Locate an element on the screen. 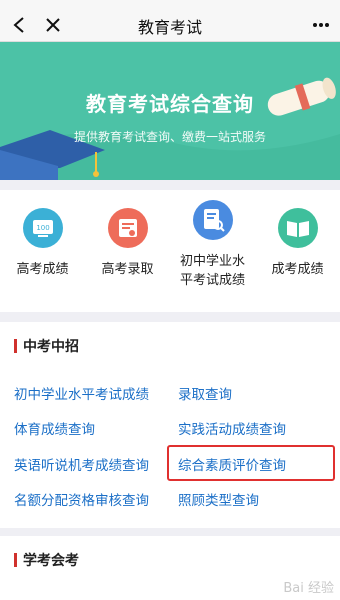 Image resolution: width=340 pixels, height=600 pixels. service-chengkao-score: 成考成绩 is located at coordinates (297, 243).